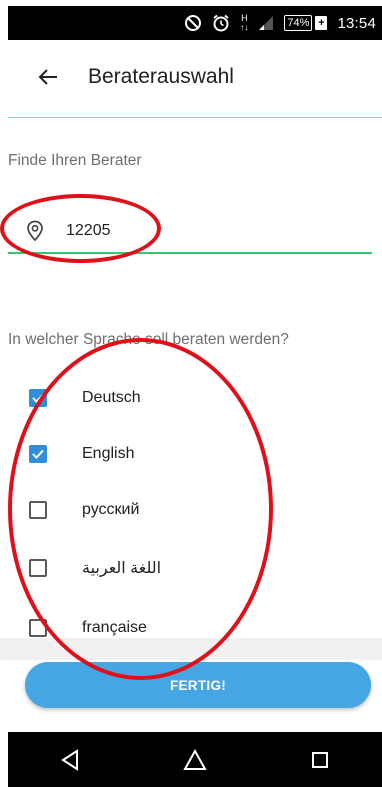 The height and width of the screenshot is (787, 382). What do you see at coordinates (191, 510) in the screenshot?
I see `language-item-russian: русский` at bounding box center [191, 510].